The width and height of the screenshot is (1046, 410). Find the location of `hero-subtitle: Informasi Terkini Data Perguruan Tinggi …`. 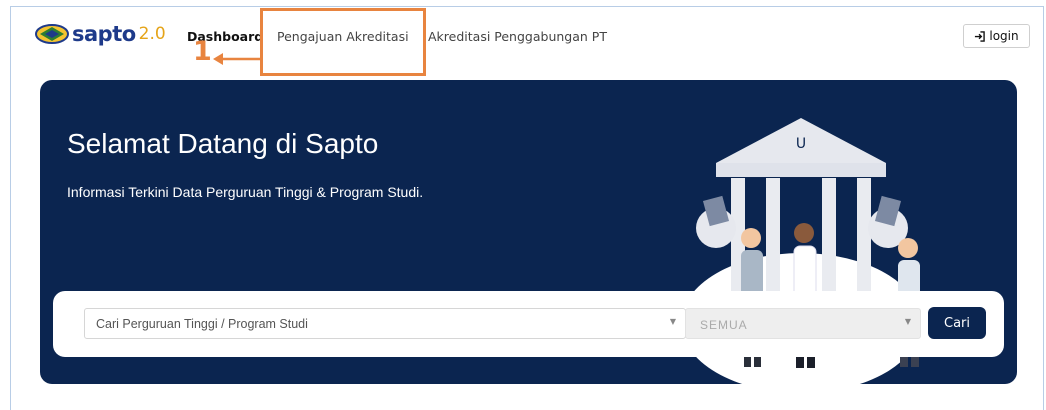

hero-subtitle: Informasi Terkini Data Perguruan Tinggi … is located at coordinates (245, 192).